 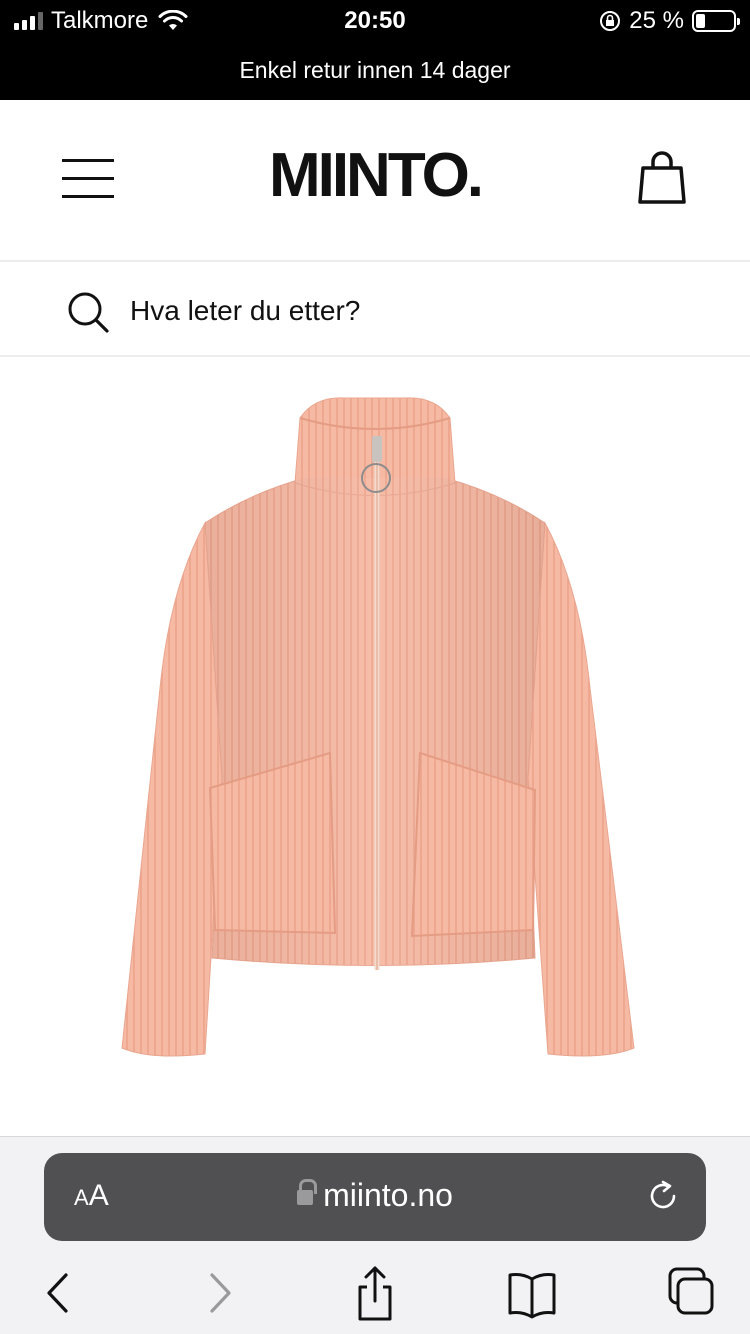 I want to click on tabs-icon, so click(x=690, y=1293).